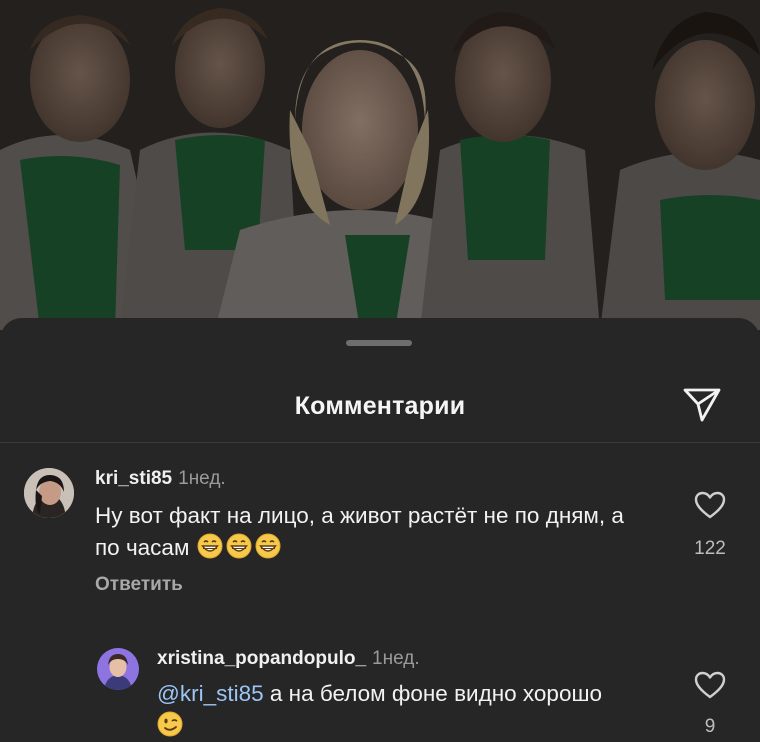 This screenshot has height=742, width=760. I want to click on drag-handle, so click(379, 343).